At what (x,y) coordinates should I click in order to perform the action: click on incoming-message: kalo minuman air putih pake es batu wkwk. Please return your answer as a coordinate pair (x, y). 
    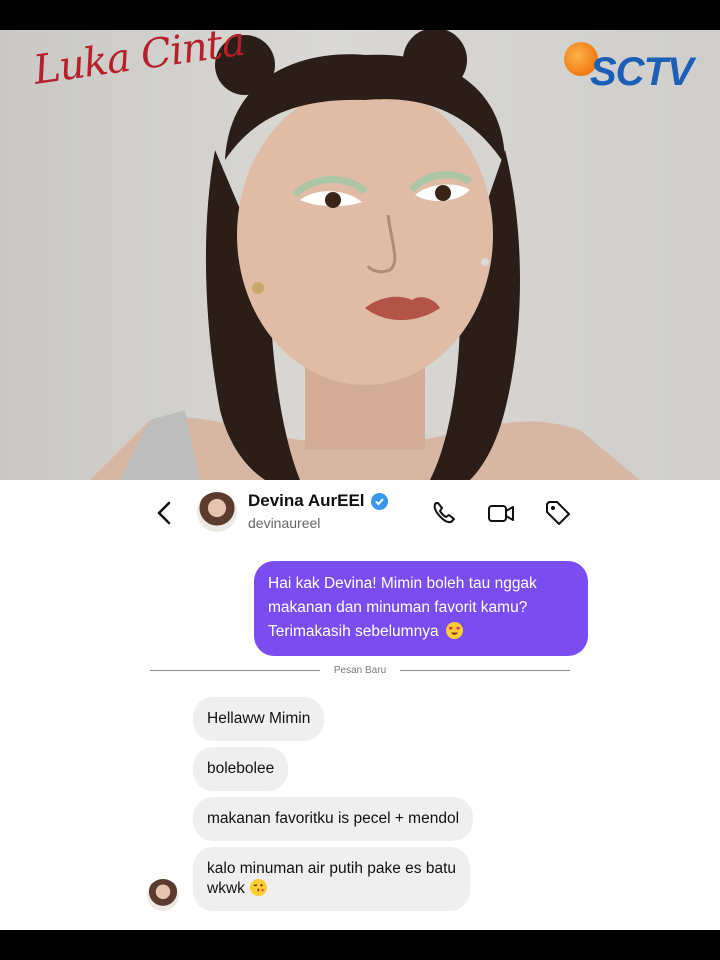
    Looking at the image, I should click on (332, 879).